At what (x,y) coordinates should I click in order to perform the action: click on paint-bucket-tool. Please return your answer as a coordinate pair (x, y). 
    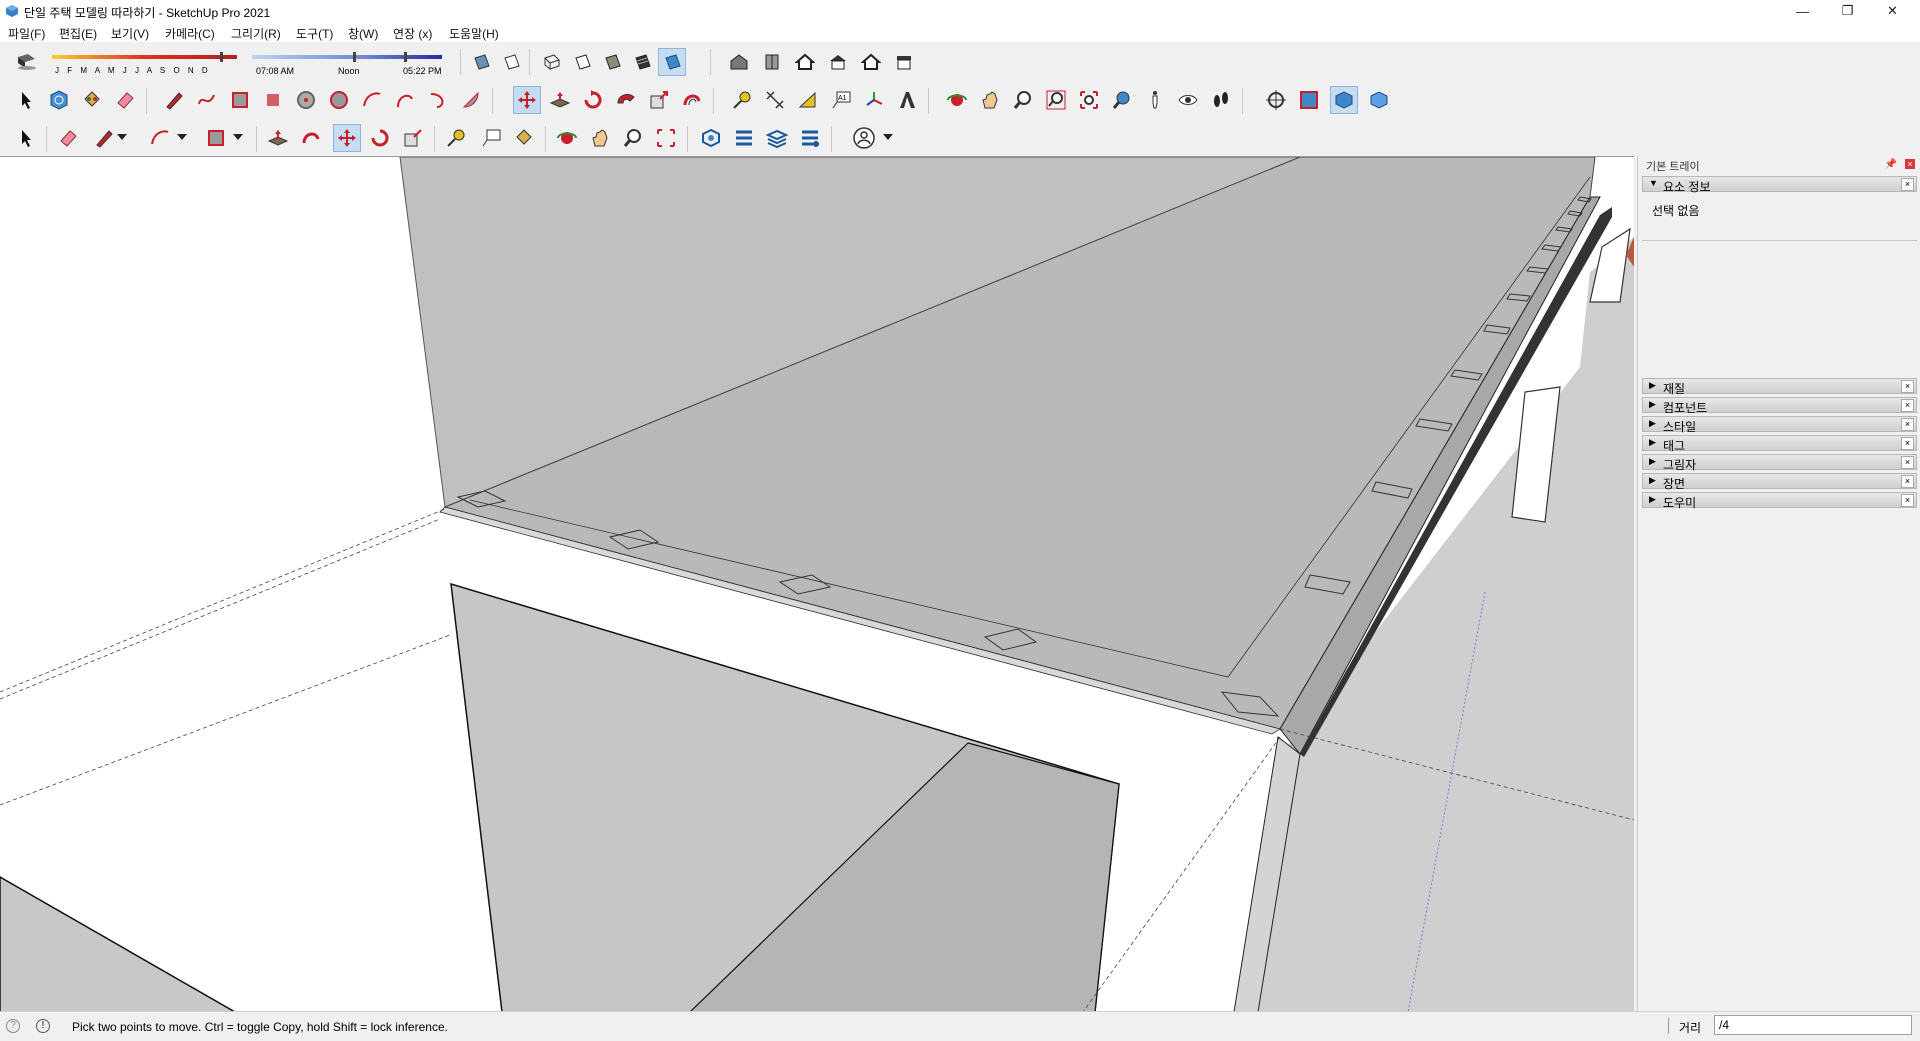
    Looking at the image, I should click on (92, 100).